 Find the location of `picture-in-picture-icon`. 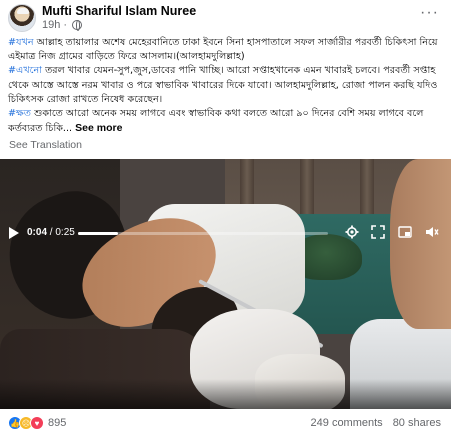

picture-in-picture-icon is located at coordinates (405, 232).